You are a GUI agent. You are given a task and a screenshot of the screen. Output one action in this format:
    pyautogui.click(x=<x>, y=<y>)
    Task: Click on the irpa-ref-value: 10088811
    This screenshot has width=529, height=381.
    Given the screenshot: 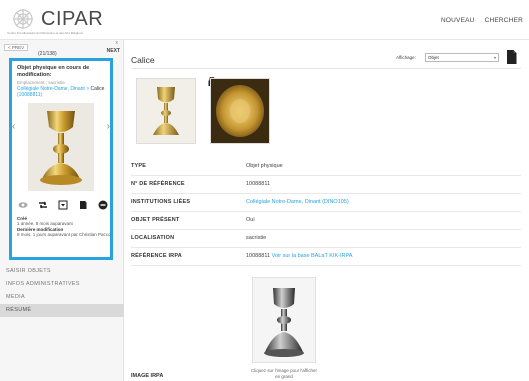 What is the action you would take?
    pyautogui.click(x=258, y=256)
    